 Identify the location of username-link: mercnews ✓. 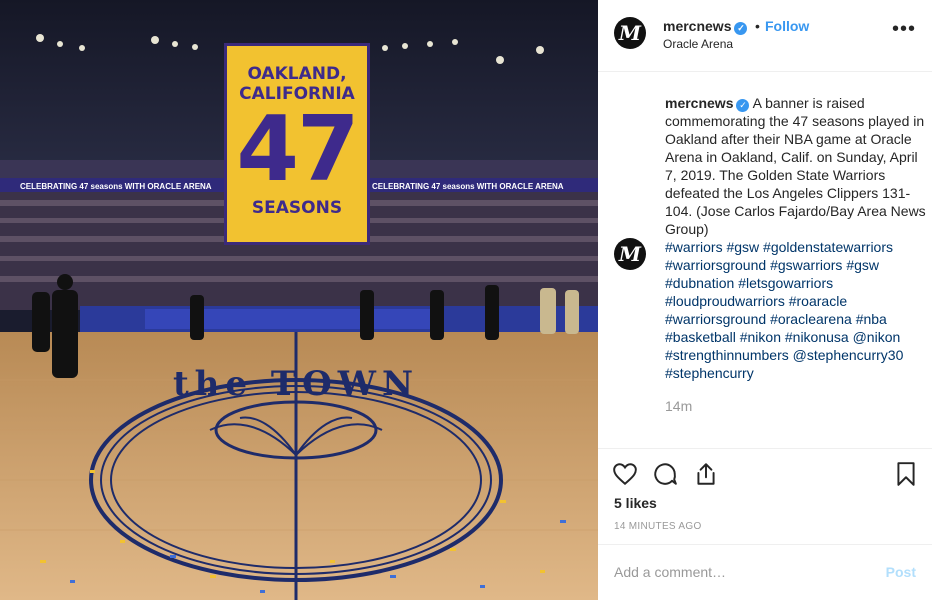
(705, 26).